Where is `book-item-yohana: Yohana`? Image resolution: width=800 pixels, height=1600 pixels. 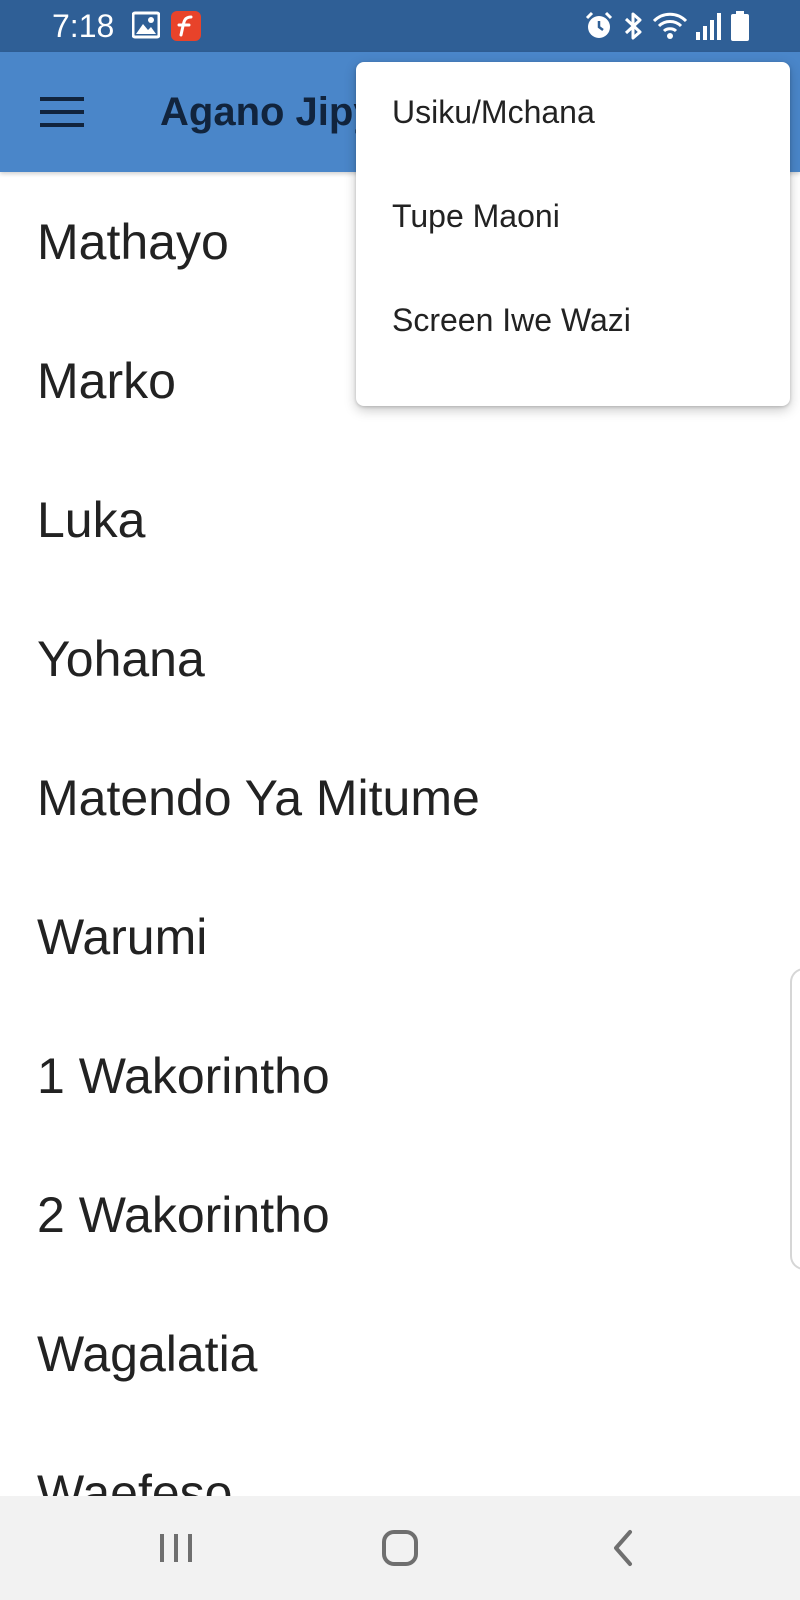 book-item-yohana: Yohana is located at coordinates (400, 658).